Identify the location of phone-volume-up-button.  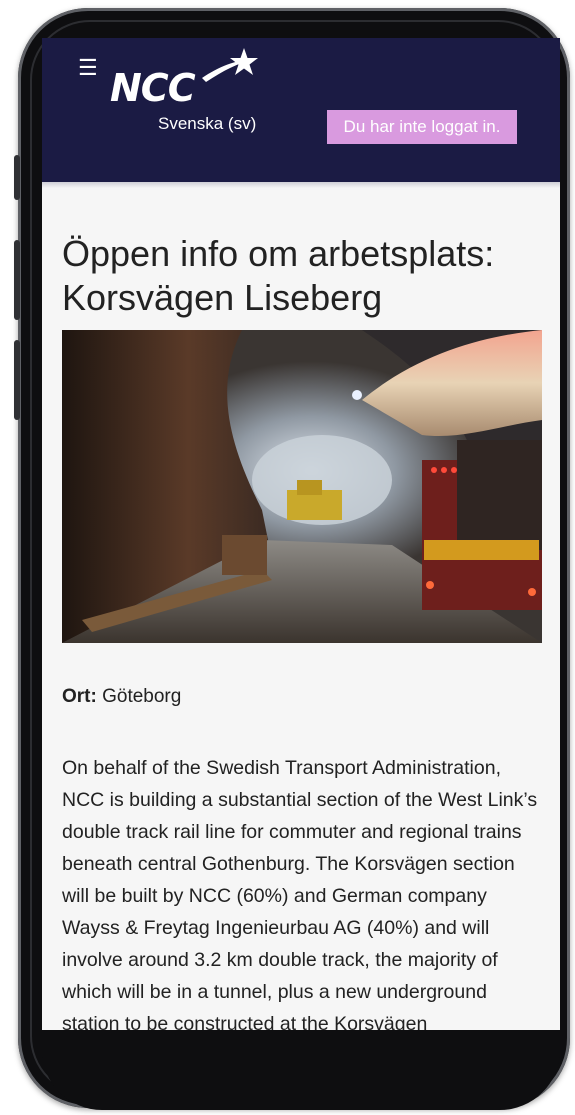
(17, 280).